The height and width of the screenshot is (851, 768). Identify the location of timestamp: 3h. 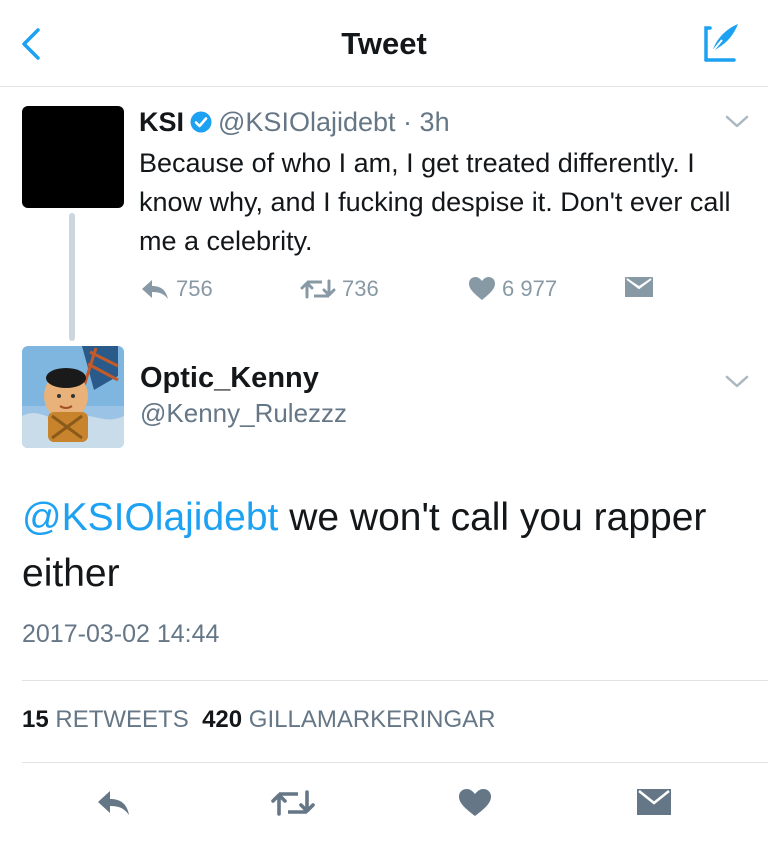
(434, 122).